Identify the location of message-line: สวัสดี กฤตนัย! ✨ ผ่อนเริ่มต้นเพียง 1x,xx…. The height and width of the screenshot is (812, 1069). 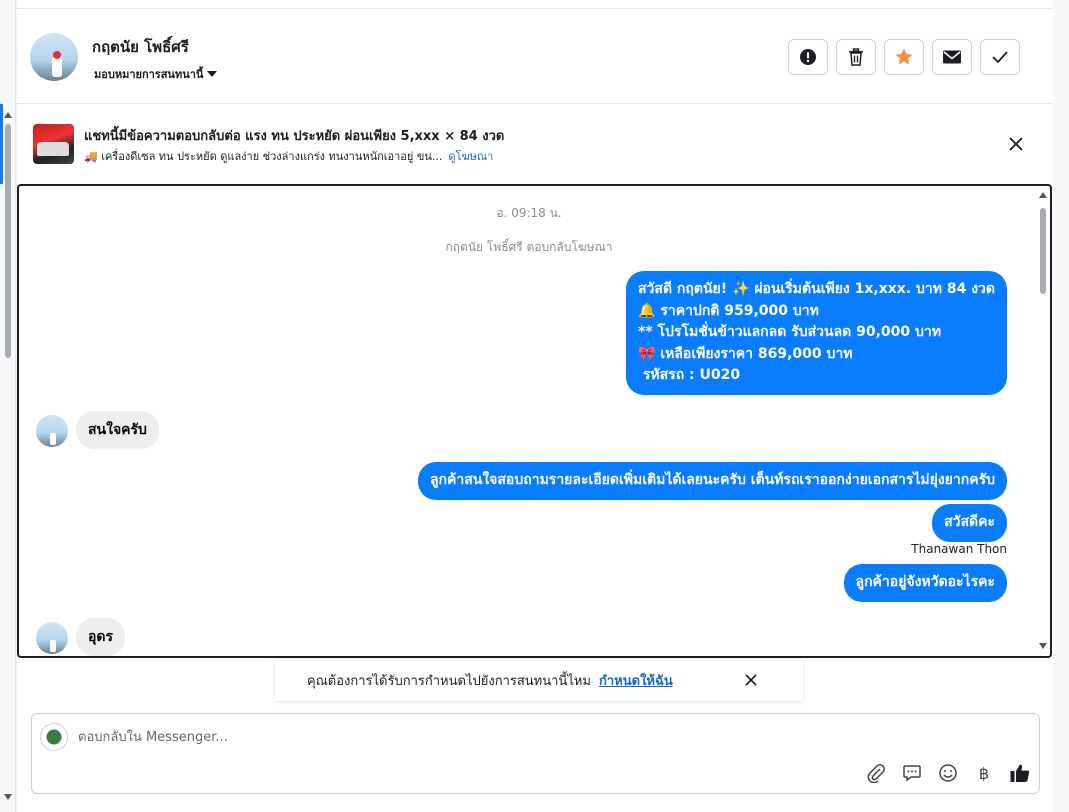
(816, 289).